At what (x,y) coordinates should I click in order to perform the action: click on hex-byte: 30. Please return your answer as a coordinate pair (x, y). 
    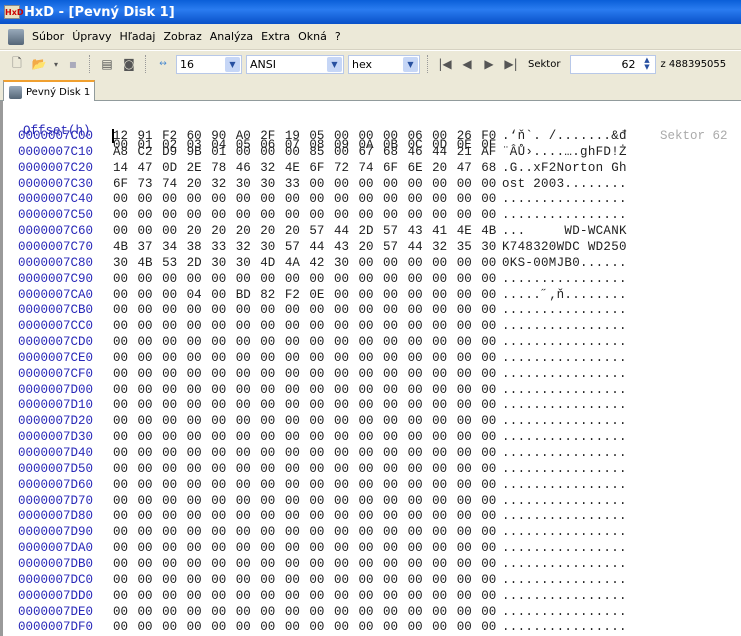
    Looking at the image, I should click on (120, 263).